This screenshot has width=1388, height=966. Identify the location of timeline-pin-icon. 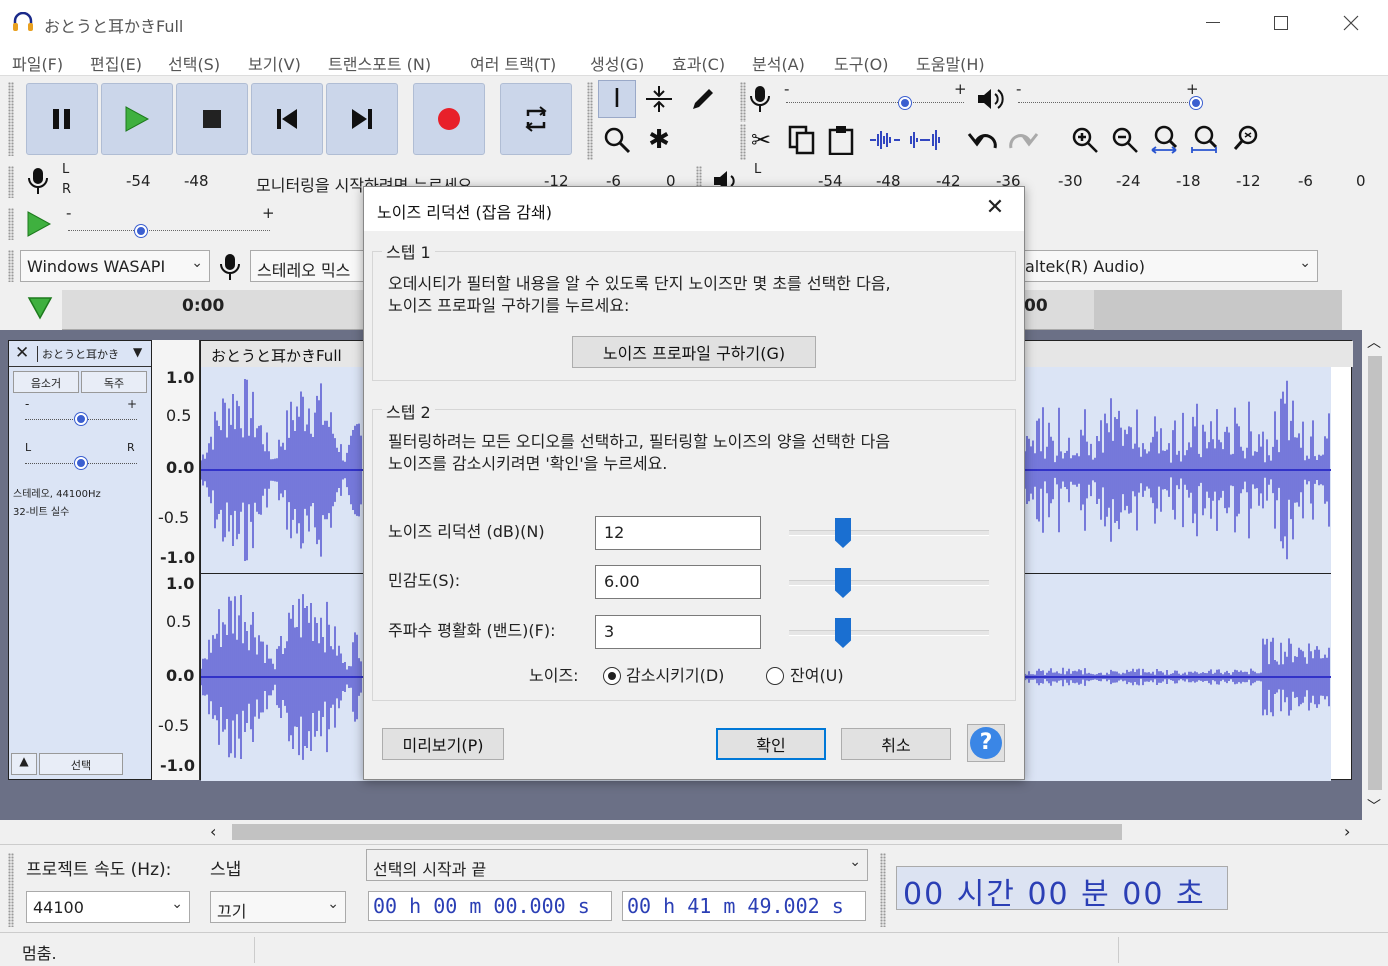
(40, 308).